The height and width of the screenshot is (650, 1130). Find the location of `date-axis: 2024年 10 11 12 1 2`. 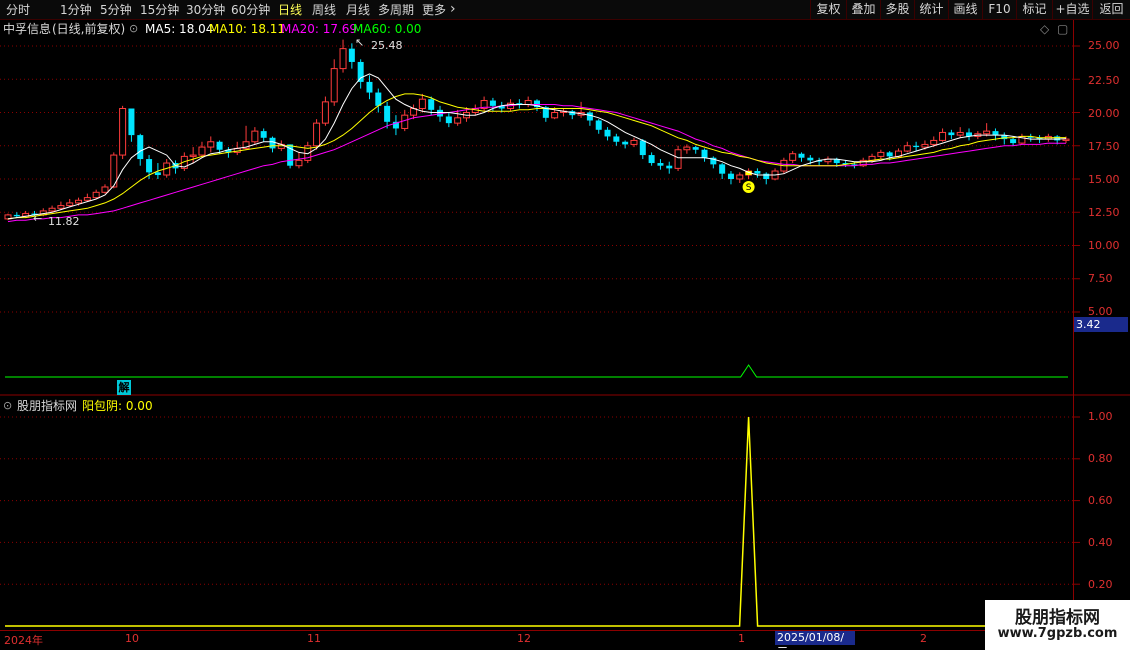

date-axis: 2024年 10 11 12 1 2 is located at coordinates (537, 640).